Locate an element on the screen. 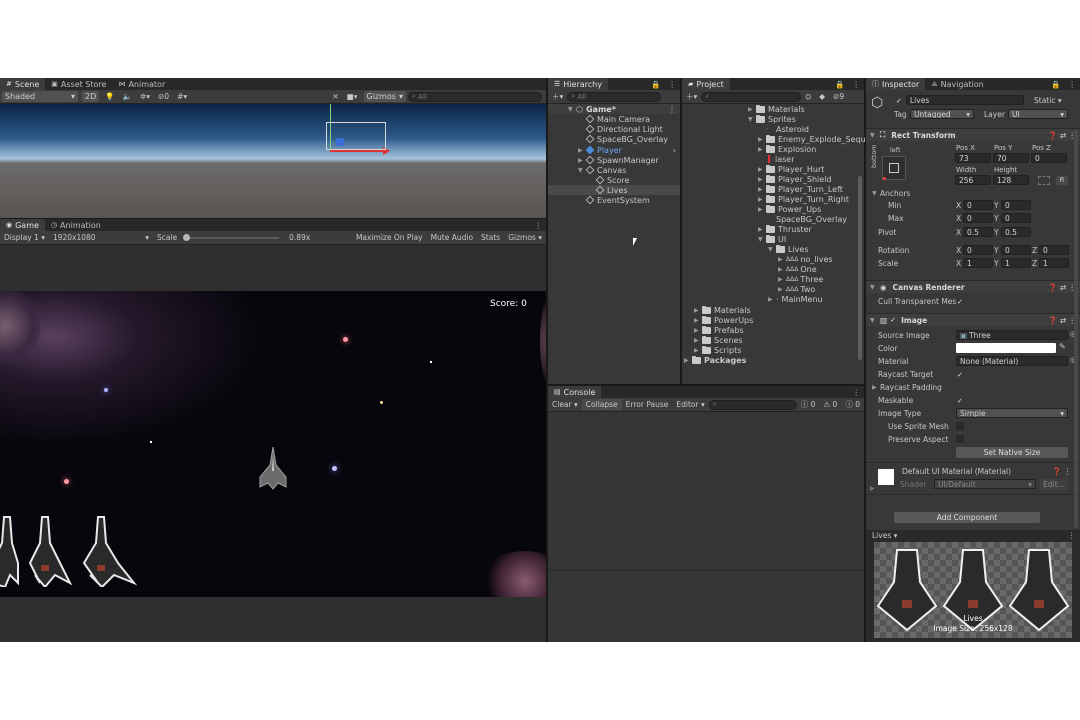 Image resolution: width=1080 pixels, height=720 pixels. warning-count-button: ⚠ 0 is located at coordinates (830, 404).